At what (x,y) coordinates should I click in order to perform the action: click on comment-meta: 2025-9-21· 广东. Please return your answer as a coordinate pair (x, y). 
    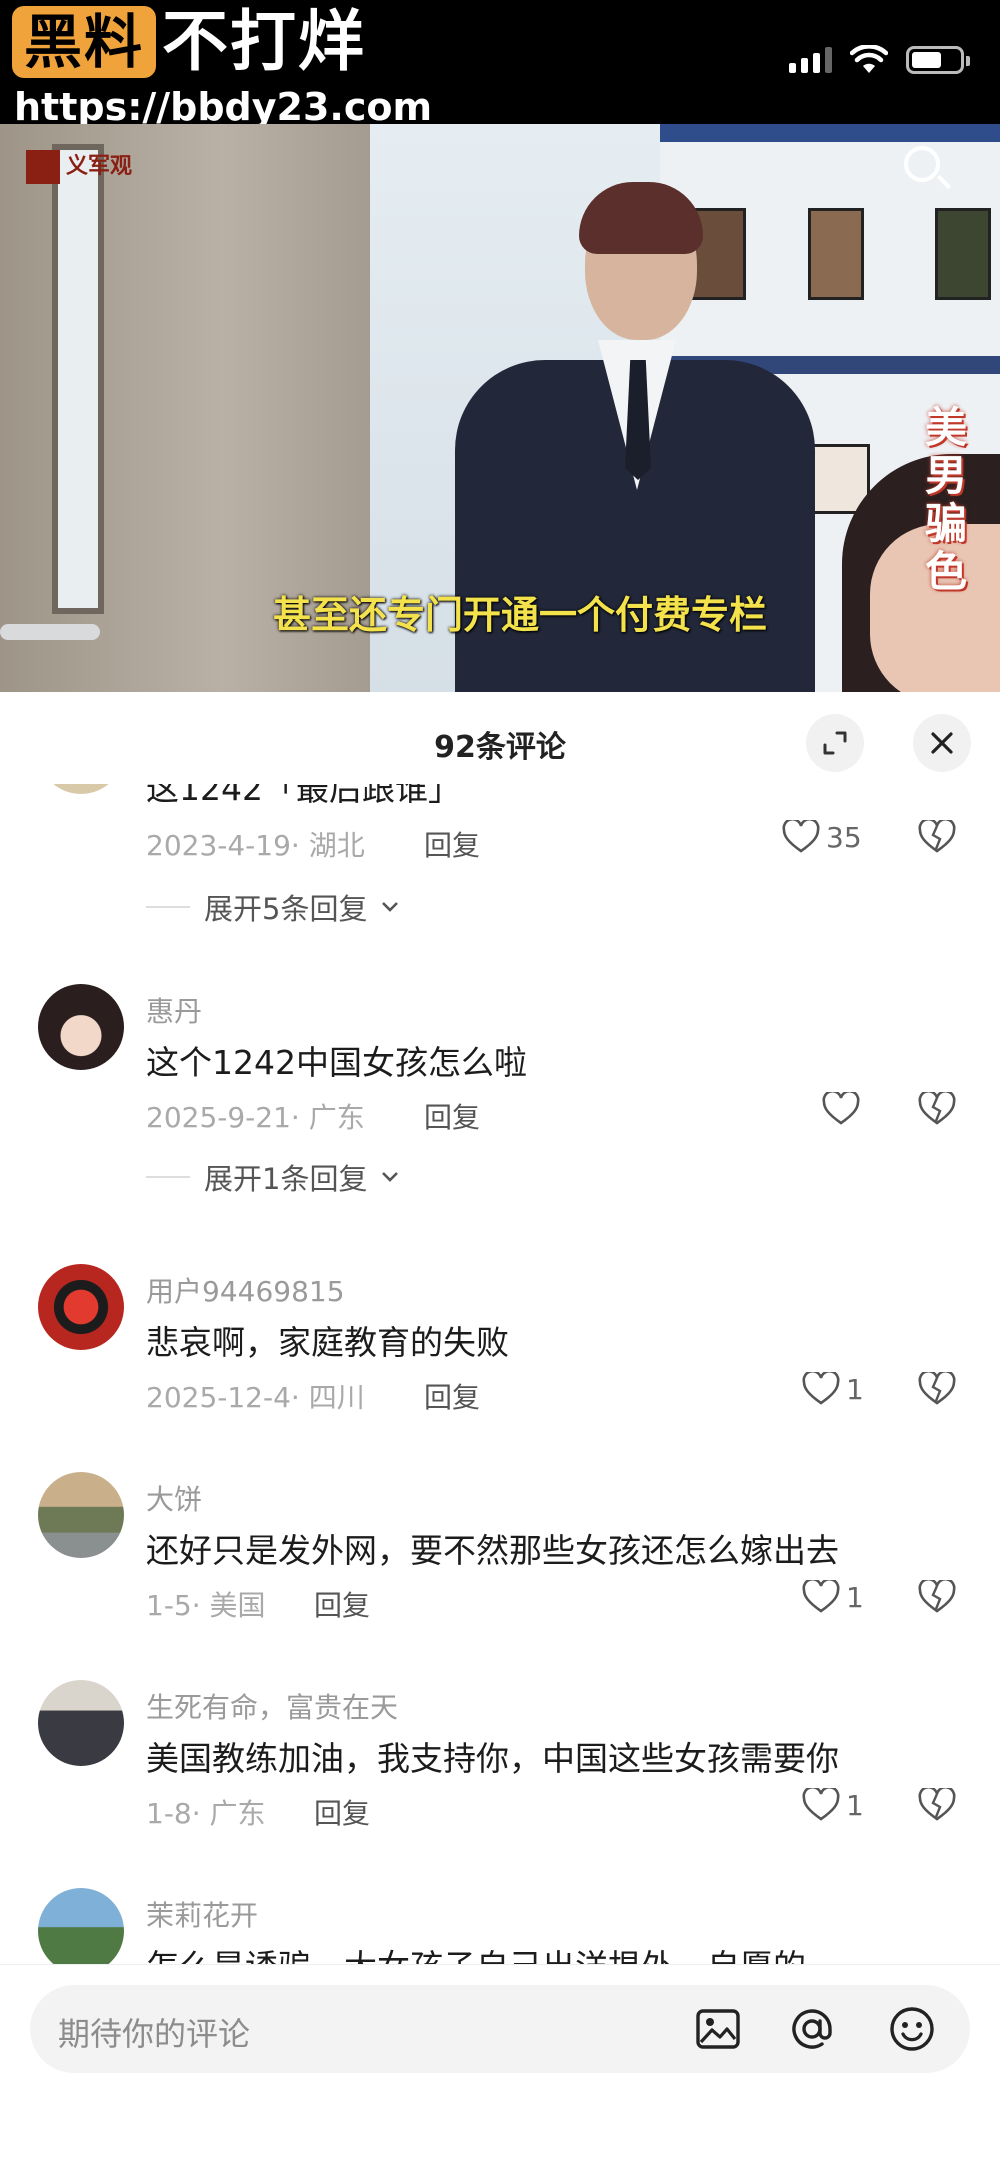
    Looking at the image, I should click on (255, 1117).